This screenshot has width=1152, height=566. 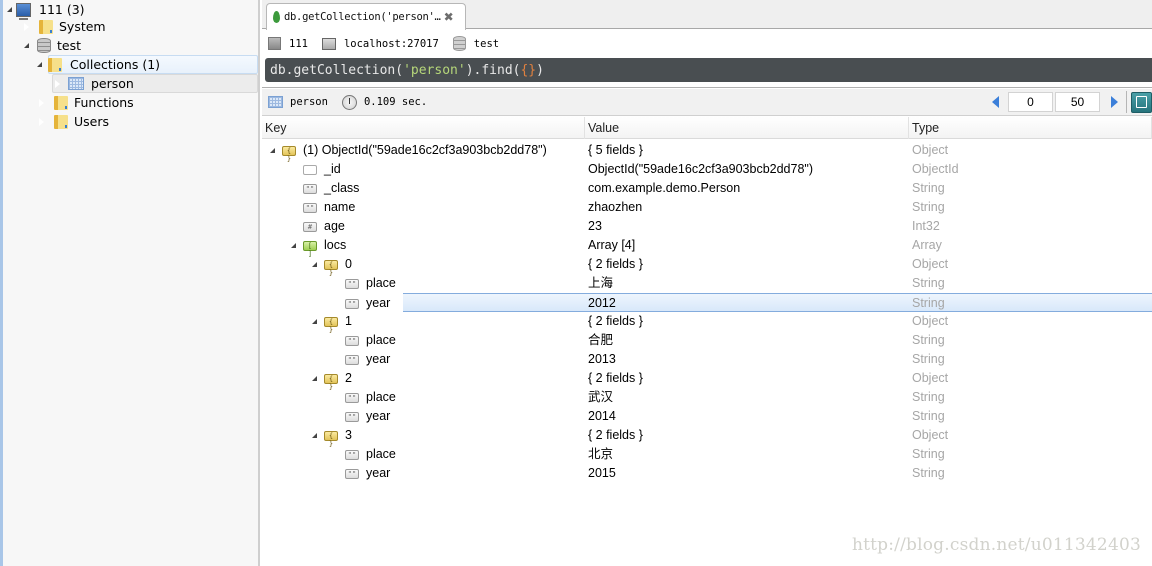 I want to click on tree-node-system: System, so click(x=64, y=26).